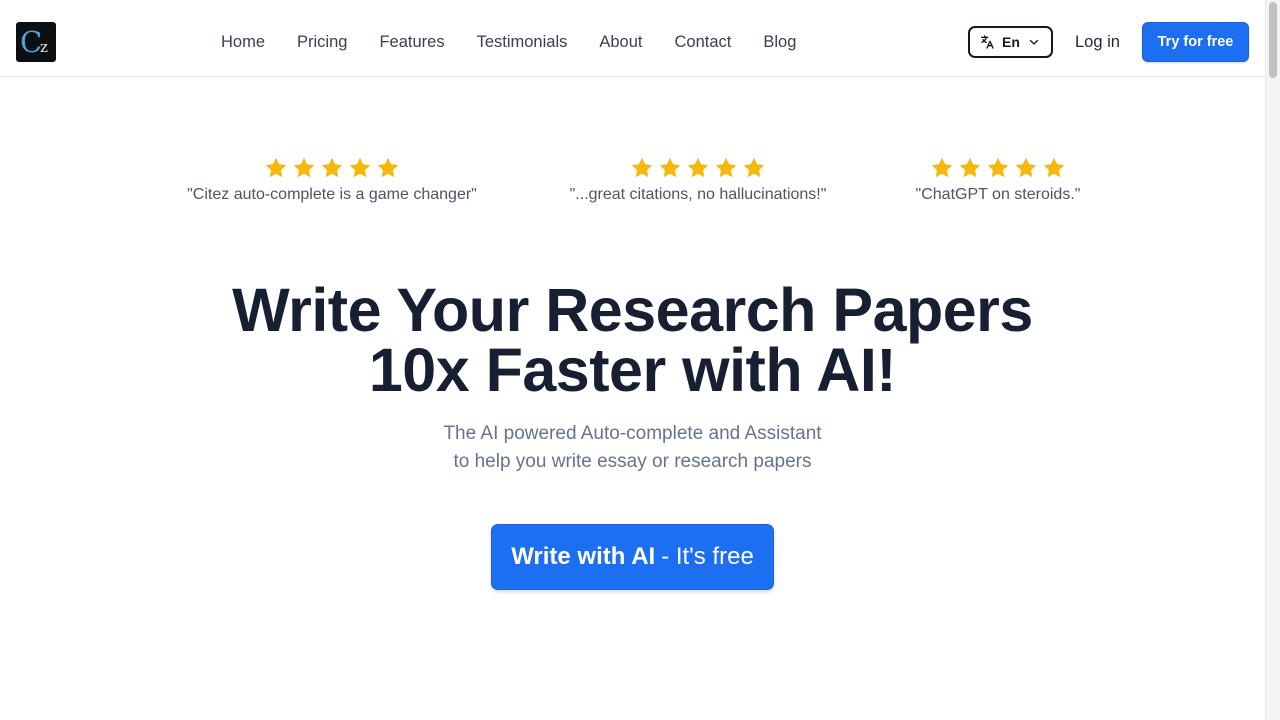 This screenshot has height=720, width=1280. I want to click on testimonial-quote: "...great citations, no hallucinations!", so click(698, 194).